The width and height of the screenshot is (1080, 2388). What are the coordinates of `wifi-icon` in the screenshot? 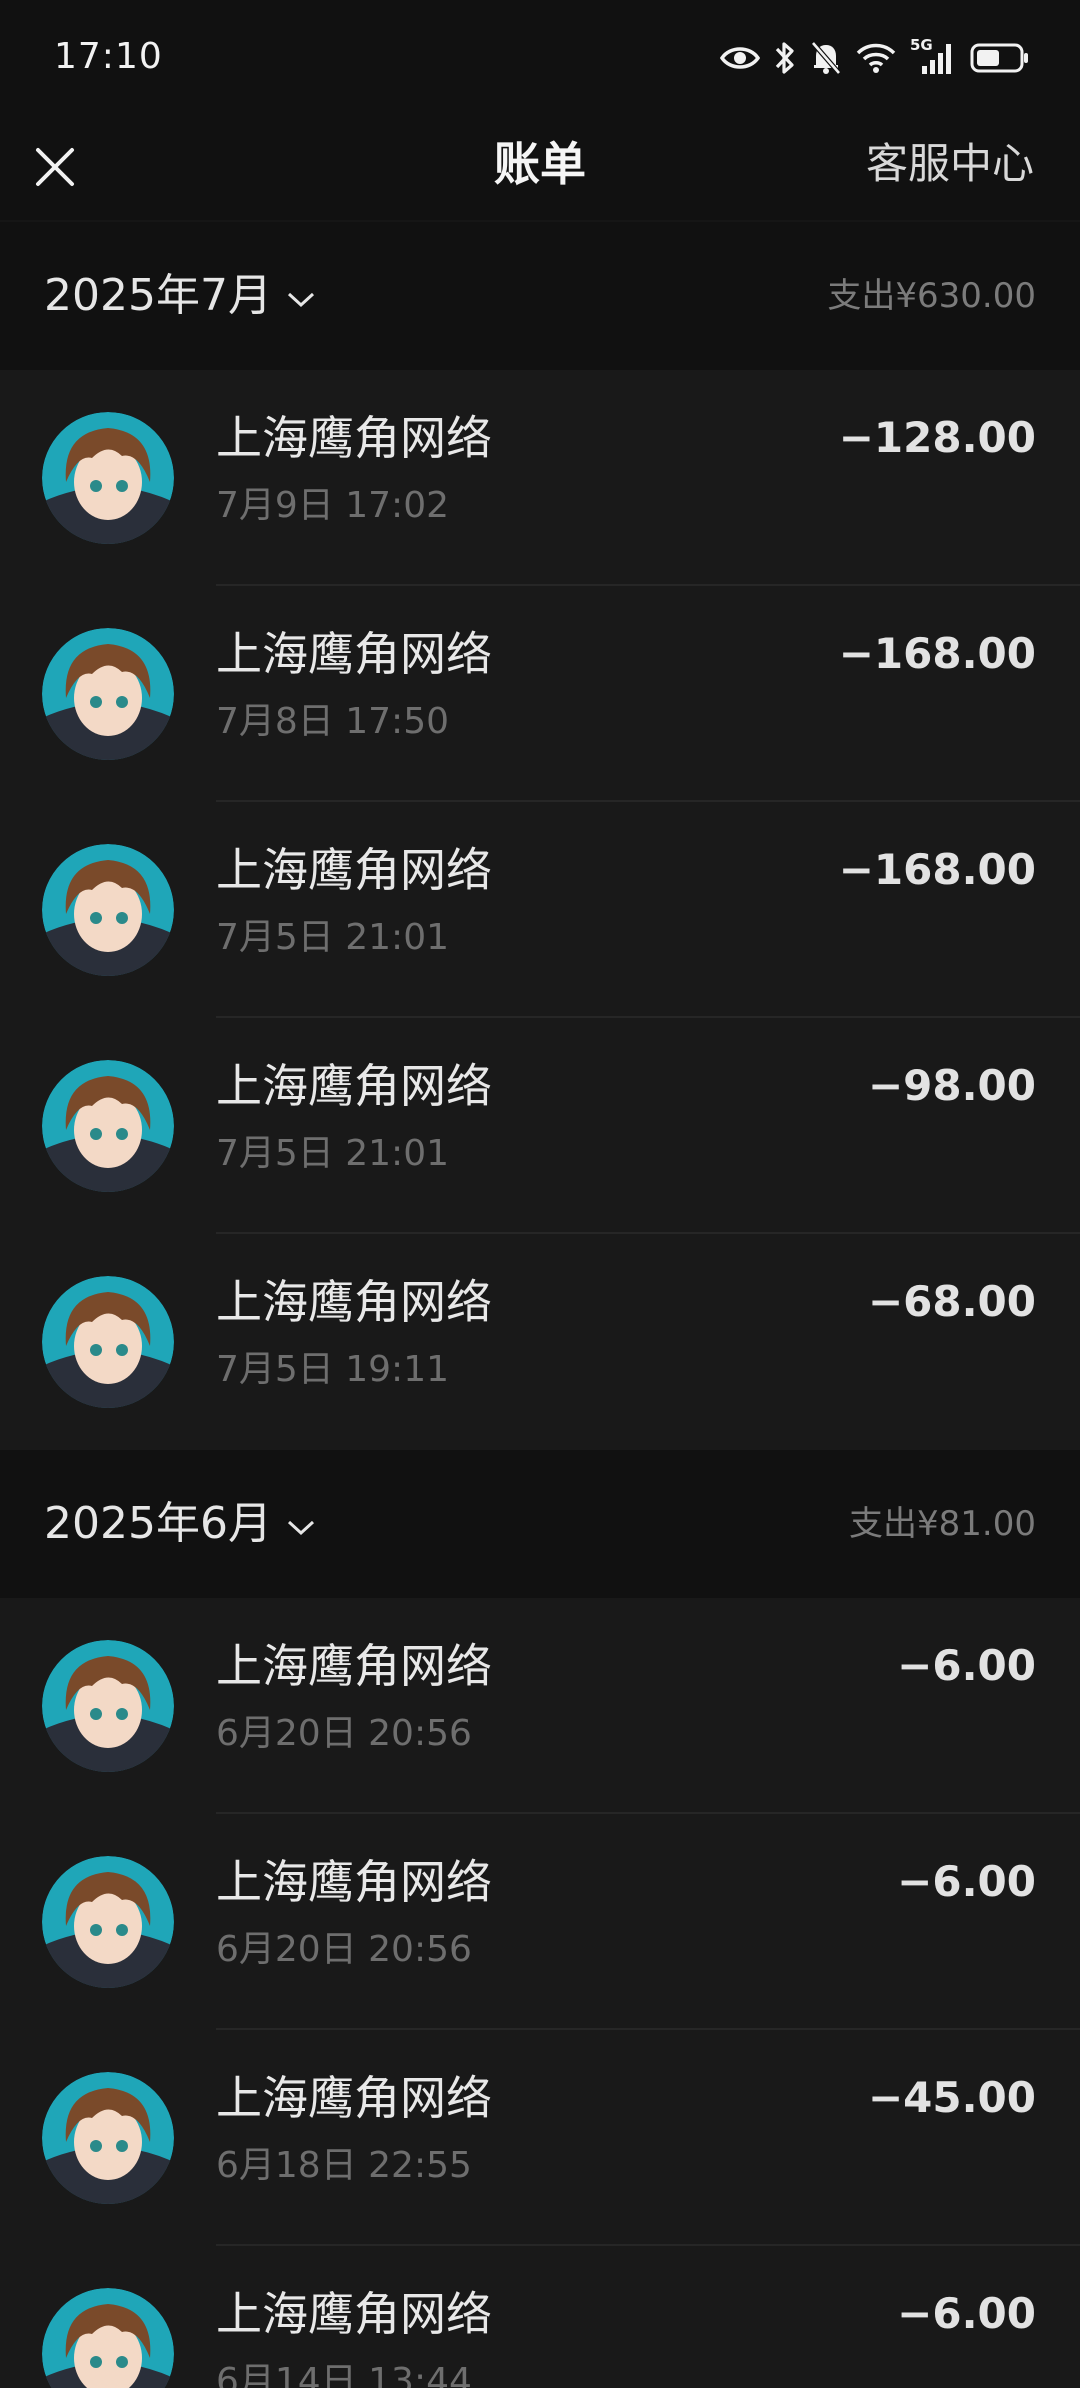 It's located at (876, 58).